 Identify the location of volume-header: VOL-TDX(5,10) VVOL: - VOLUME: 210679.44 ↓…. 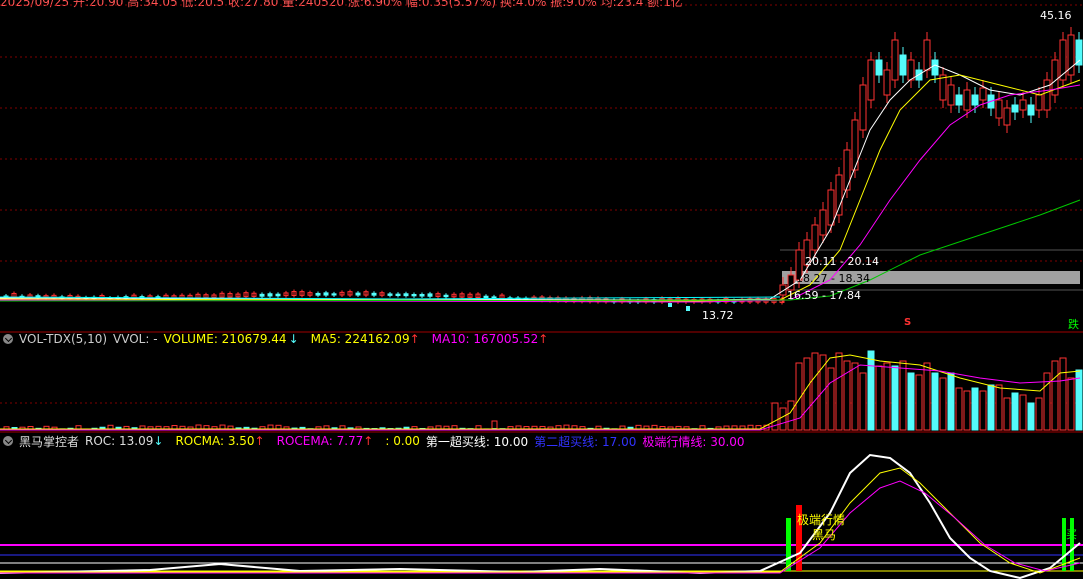
(280, 340).